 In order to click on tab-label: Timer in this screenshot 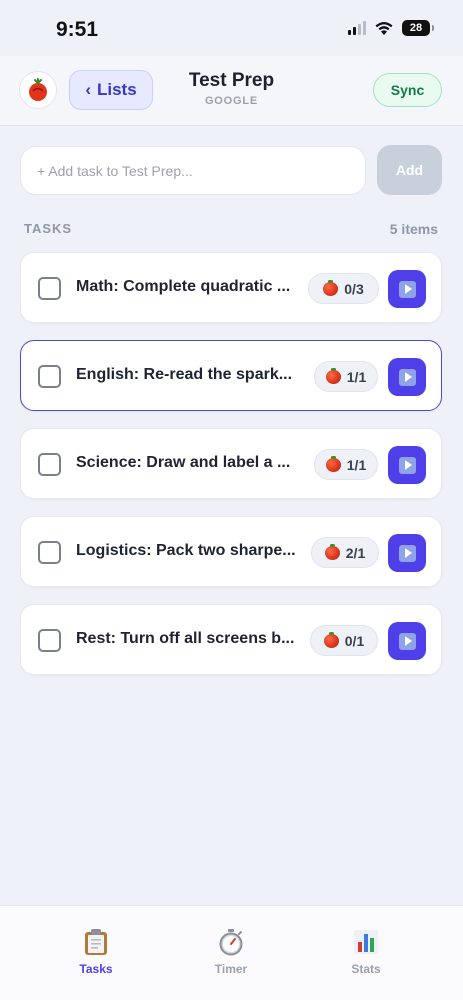, I will do `click(231, 969)`.